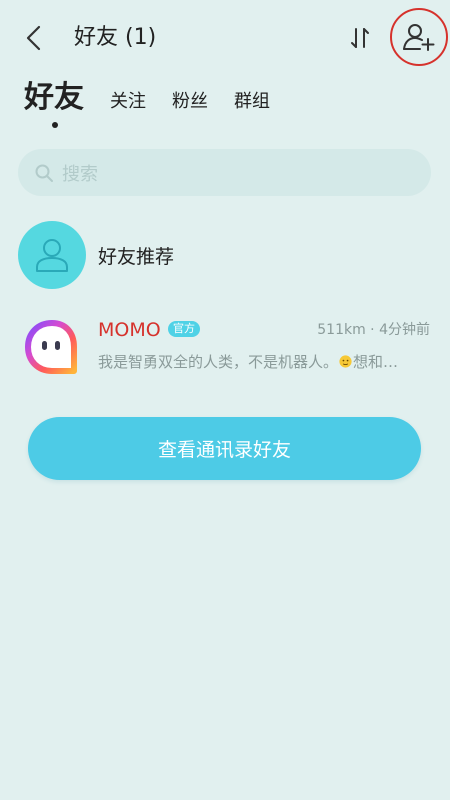 Image resolution: width=450 pixels, height=800 pixels. I want to click on friend-bio-text: 我是智勇双全的人类，不是机器人。, so click(218, 362).